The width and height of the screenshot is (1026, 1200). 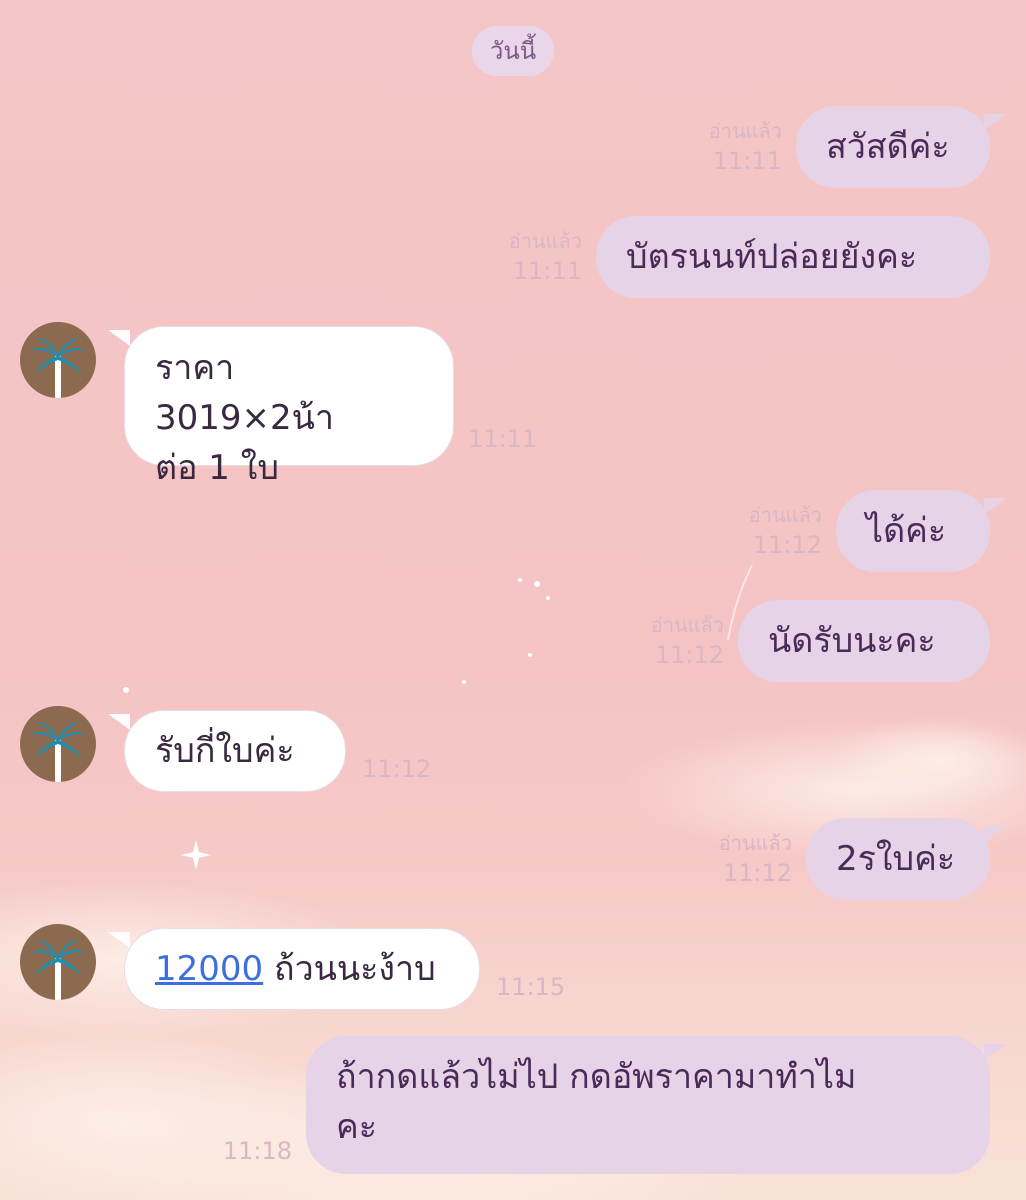 What do you see at coordinates (513, 51) in the screenshot?
I see `date-separator: วันนี้` at bounding box center [513, 51].